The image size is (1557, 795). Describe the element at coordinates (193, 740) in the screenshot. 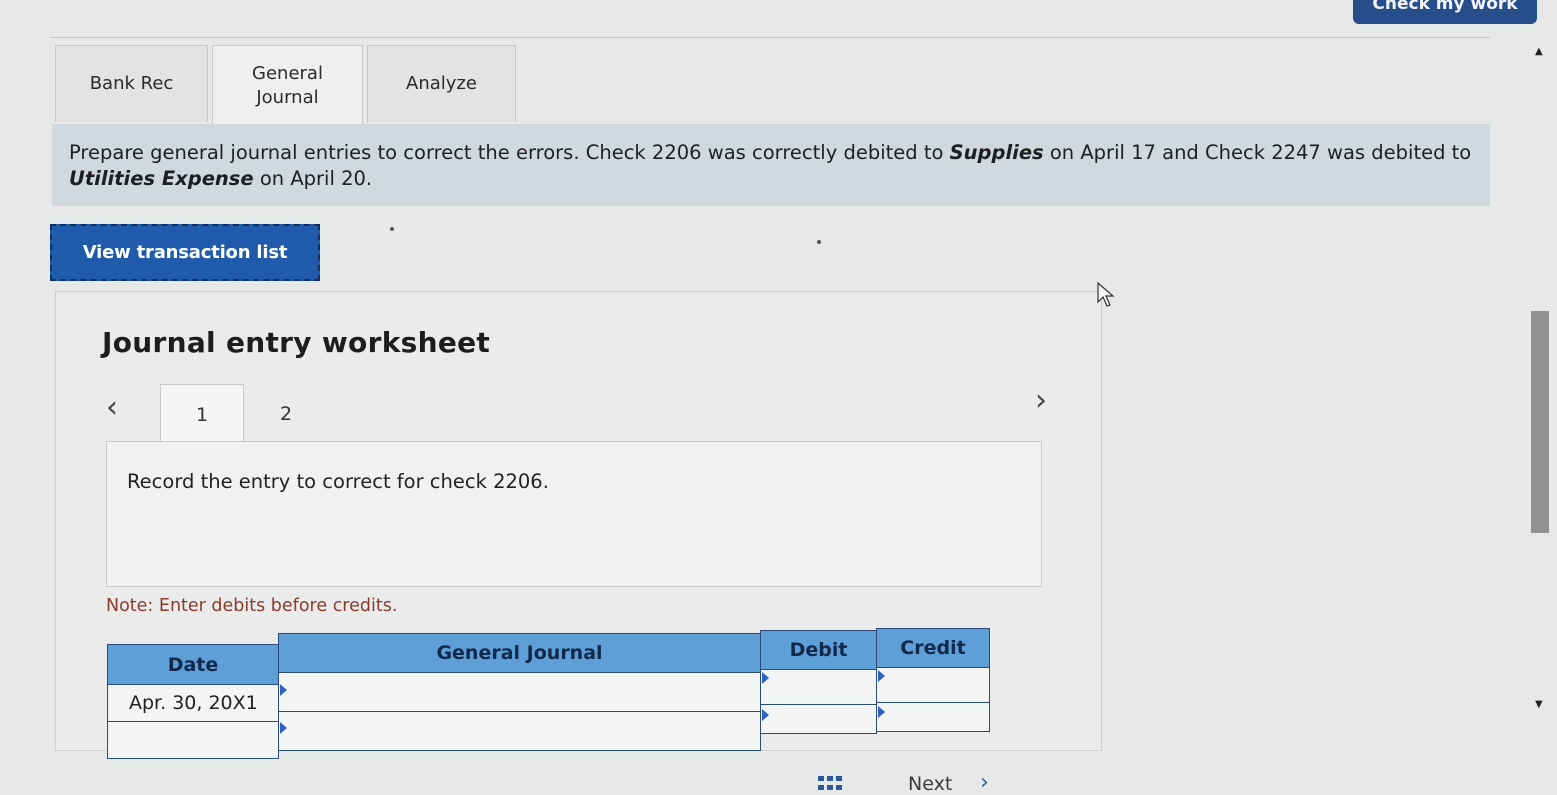

I see `table-cell-date` at that location.